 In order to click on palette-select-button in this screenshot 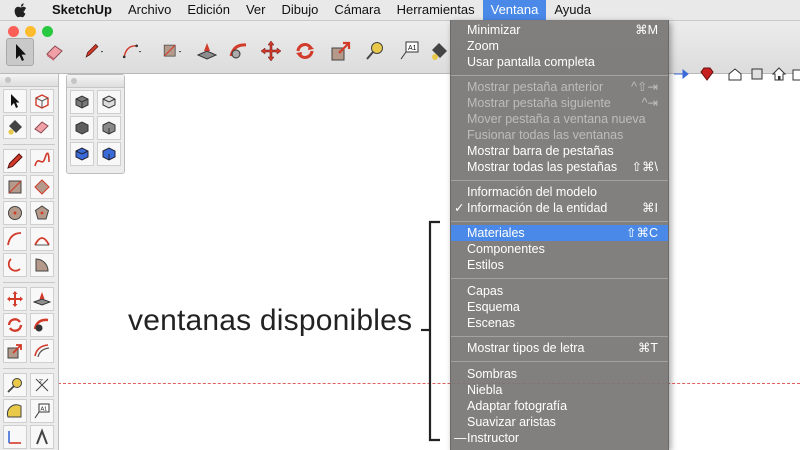, I will do `click(15, 101)`.